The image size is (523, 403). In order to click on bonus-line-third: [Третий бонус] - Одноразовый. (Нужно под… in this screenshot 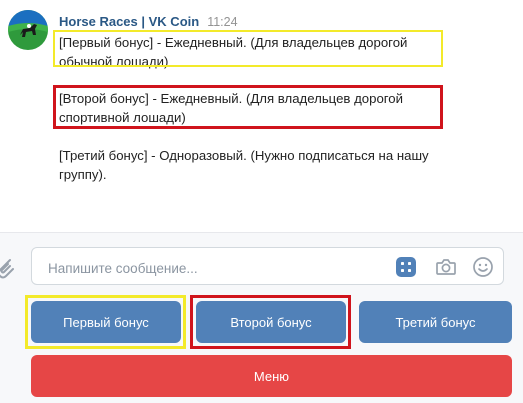, I will do `click(244, 165)`.